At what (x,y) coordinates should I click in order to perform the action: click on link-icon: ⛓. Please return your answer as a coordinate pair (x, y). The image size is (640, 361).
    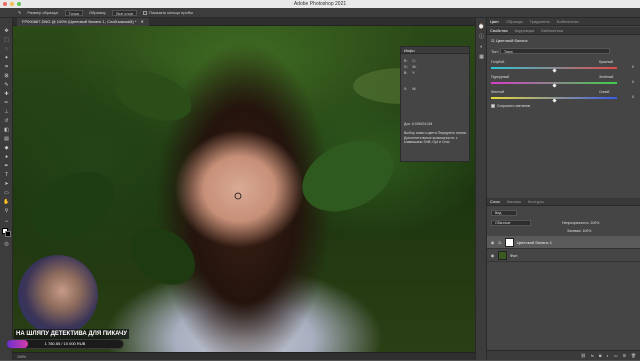
    Looking at the image, I should click on (583, 355).